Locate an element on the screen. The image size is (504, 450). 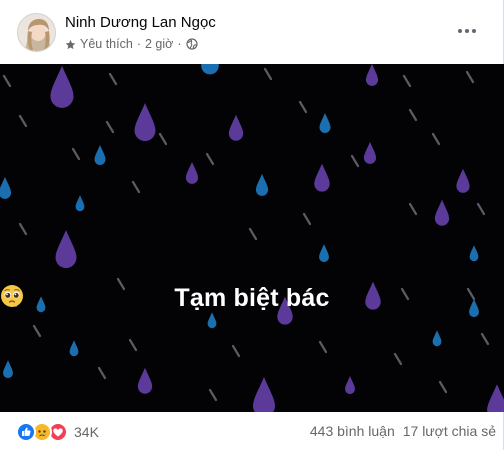
post-meta: Yêu thích · 2 giờ · is located at coordinates (131, 44).